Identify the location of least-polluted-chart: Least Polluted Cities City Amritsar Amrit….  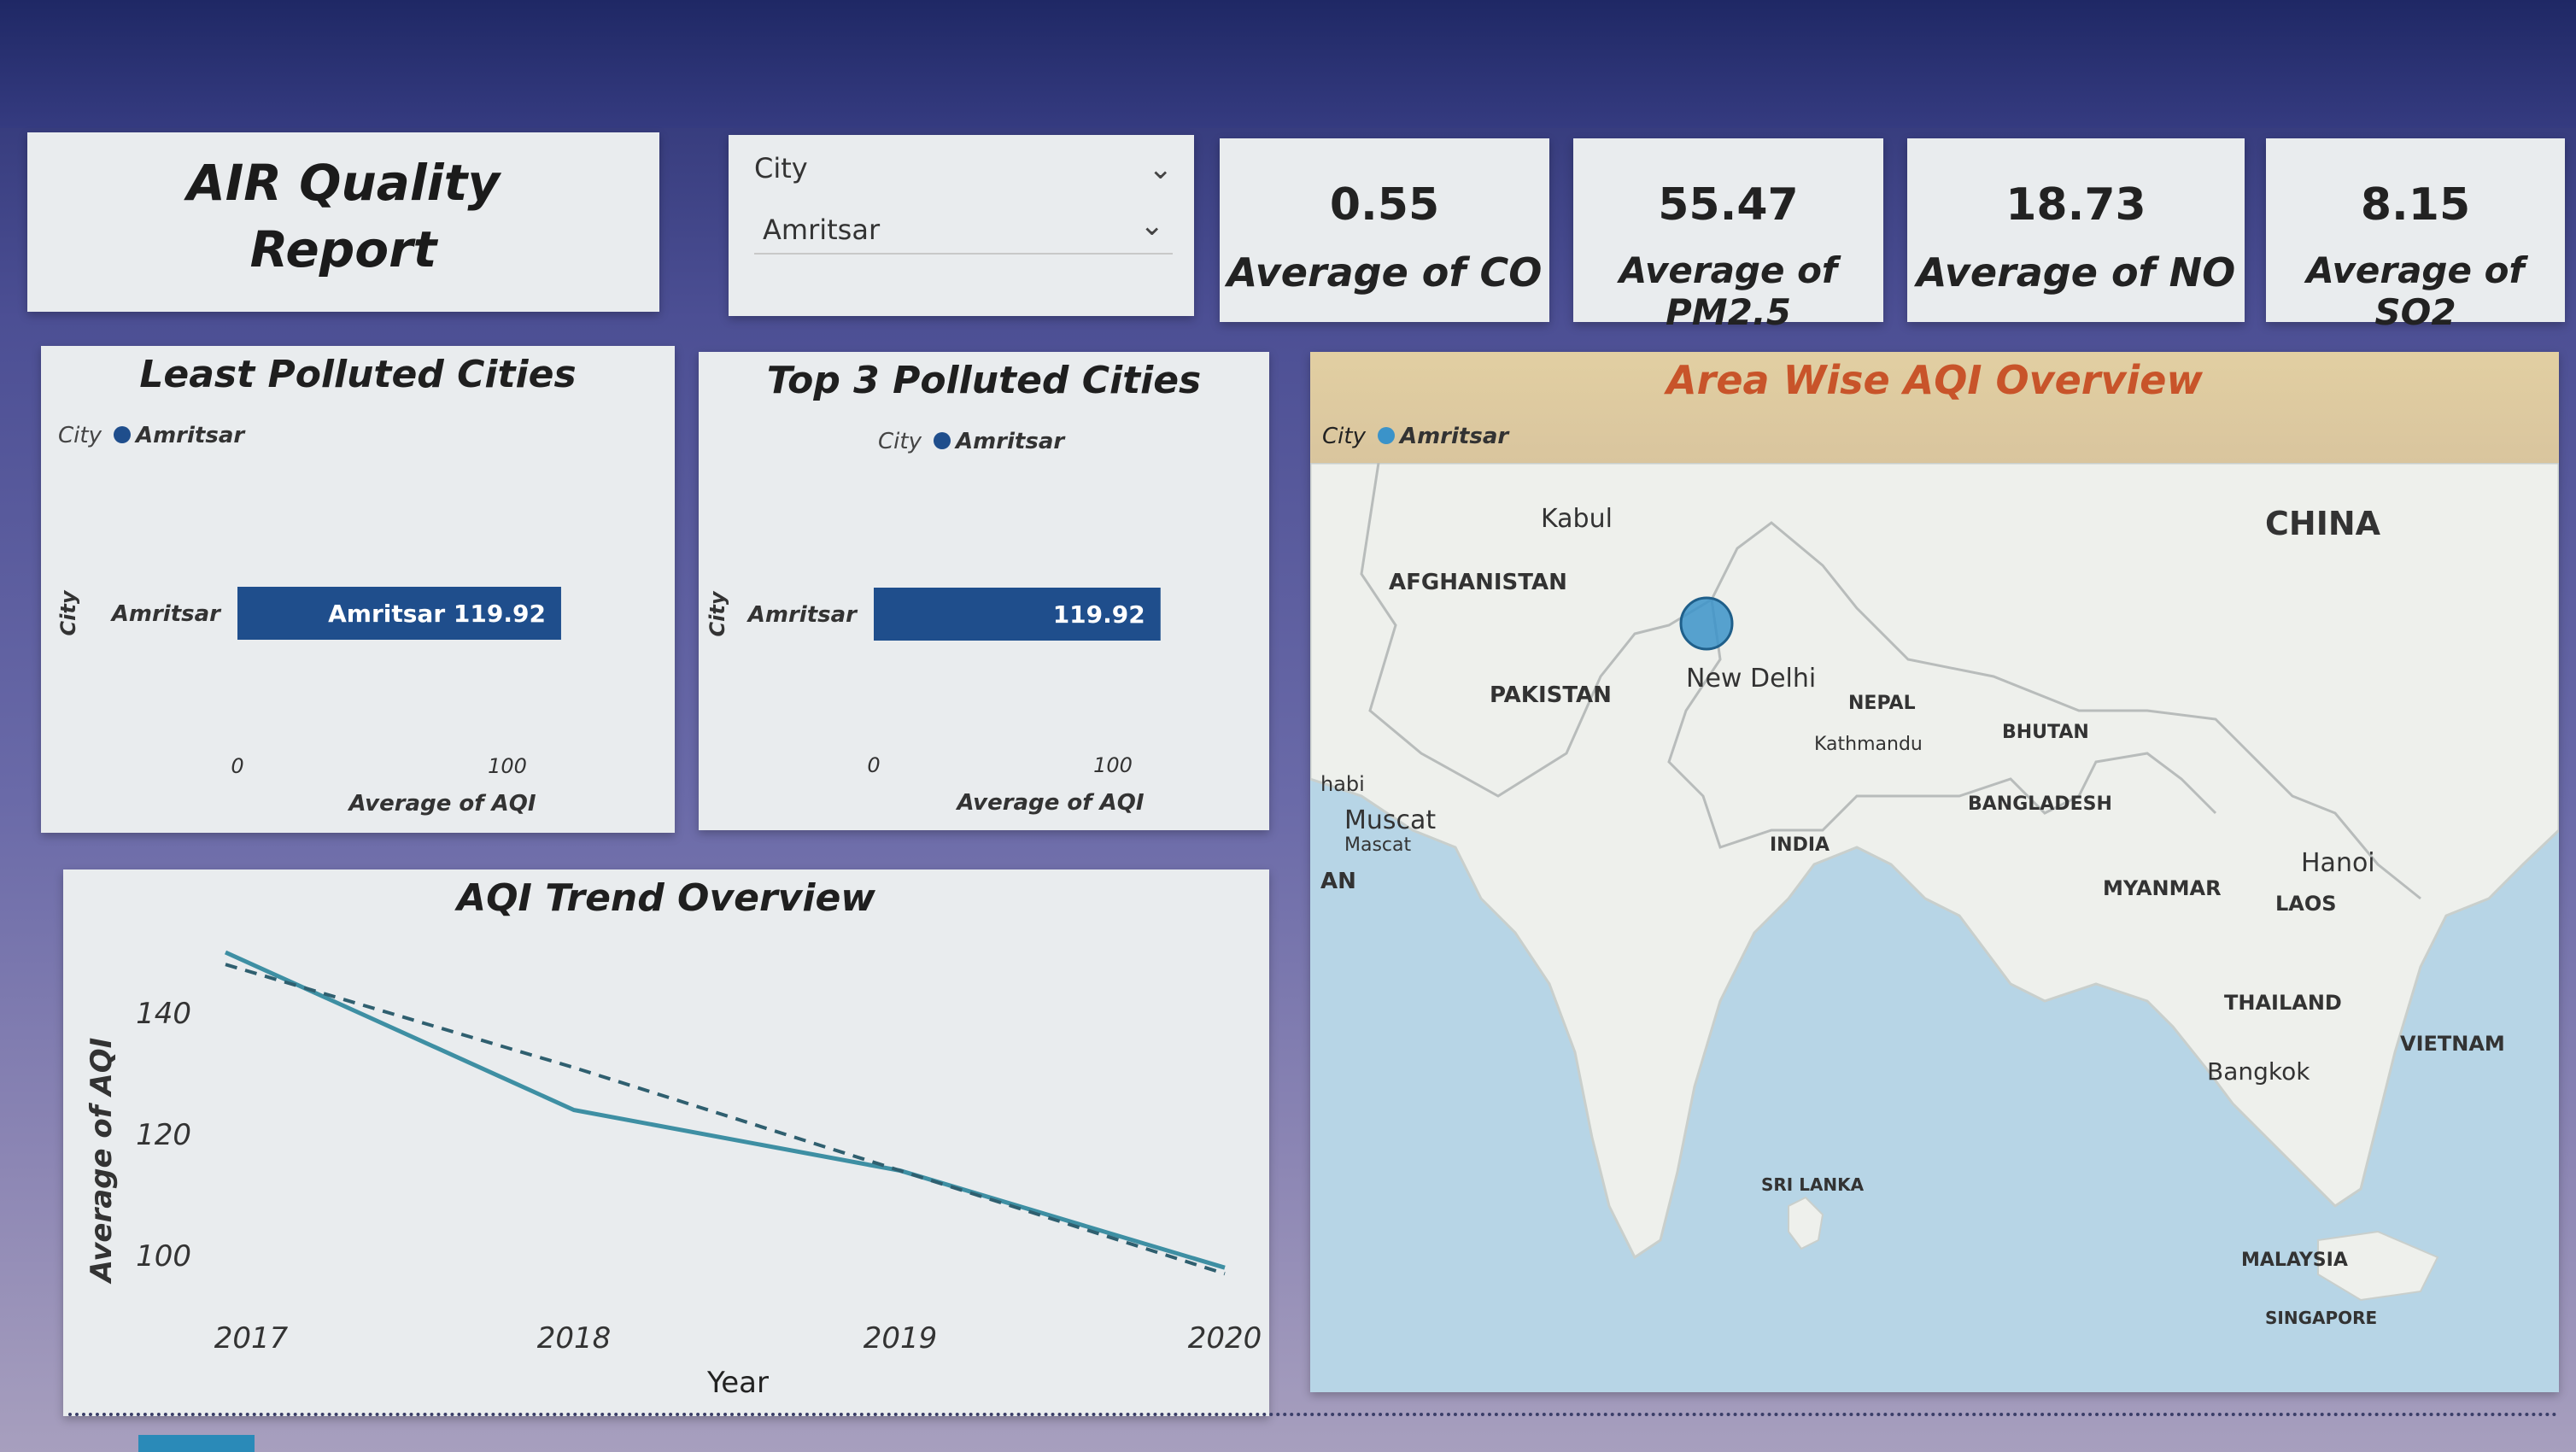
(358, 589).